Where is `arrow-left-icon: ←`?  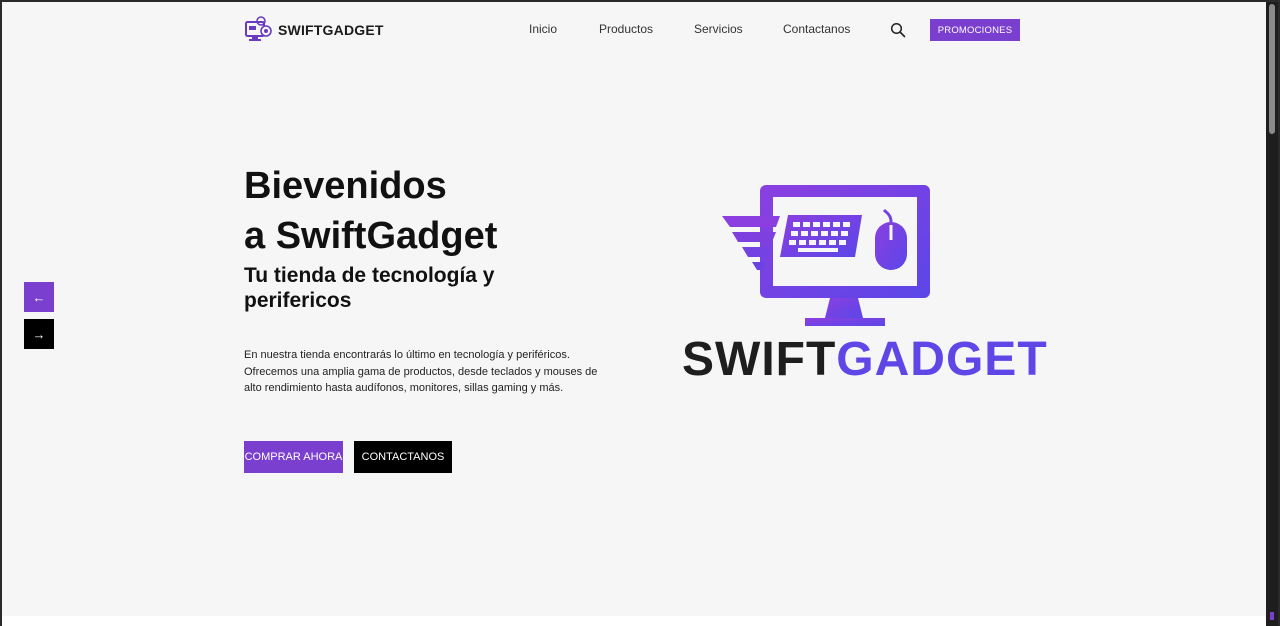 arrow-left-icon: ← is located at coordinates (39, 297).